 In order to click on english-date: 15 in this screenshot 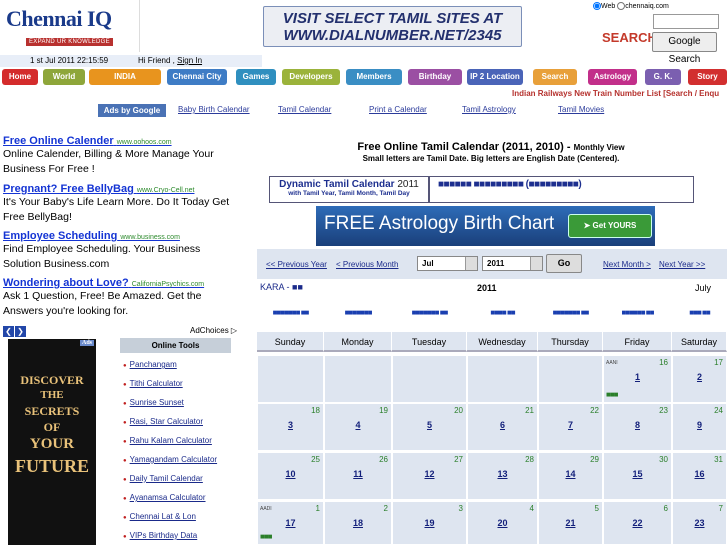, I will do `click(637, 474)`.